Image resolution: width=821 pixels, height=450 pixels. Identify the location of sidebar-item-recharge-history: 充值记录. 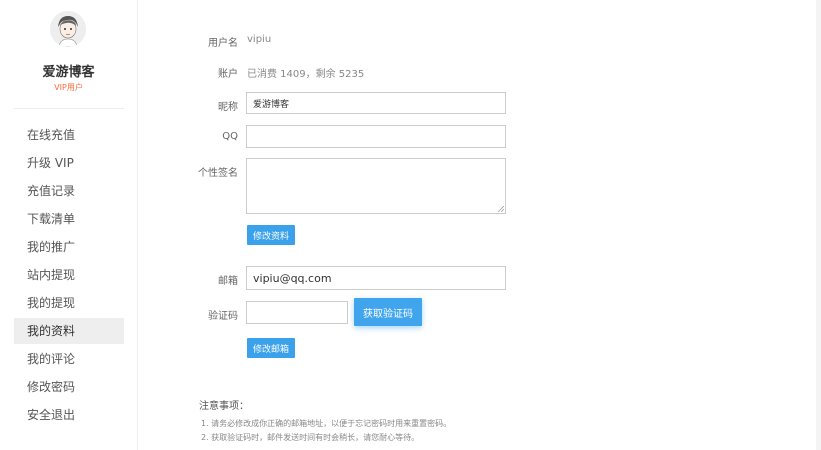
(69, 191).